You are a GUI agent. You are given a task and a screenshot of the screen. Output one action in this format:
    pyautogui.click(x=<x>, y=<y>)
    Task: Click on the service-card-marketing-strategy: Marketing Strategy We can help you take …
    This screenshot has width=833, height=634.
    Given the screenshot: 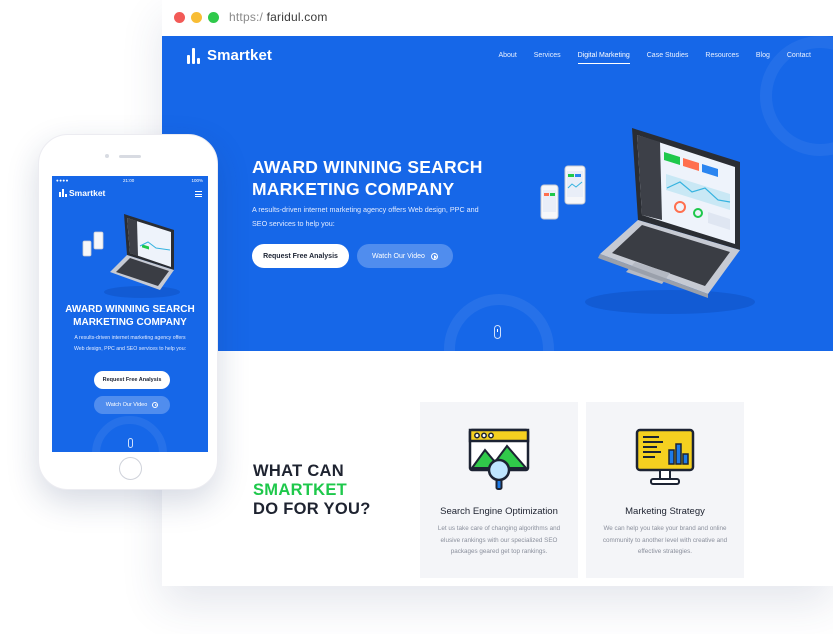 What is the action you would take?
    pyautogui.click(x=665, y=490)
    